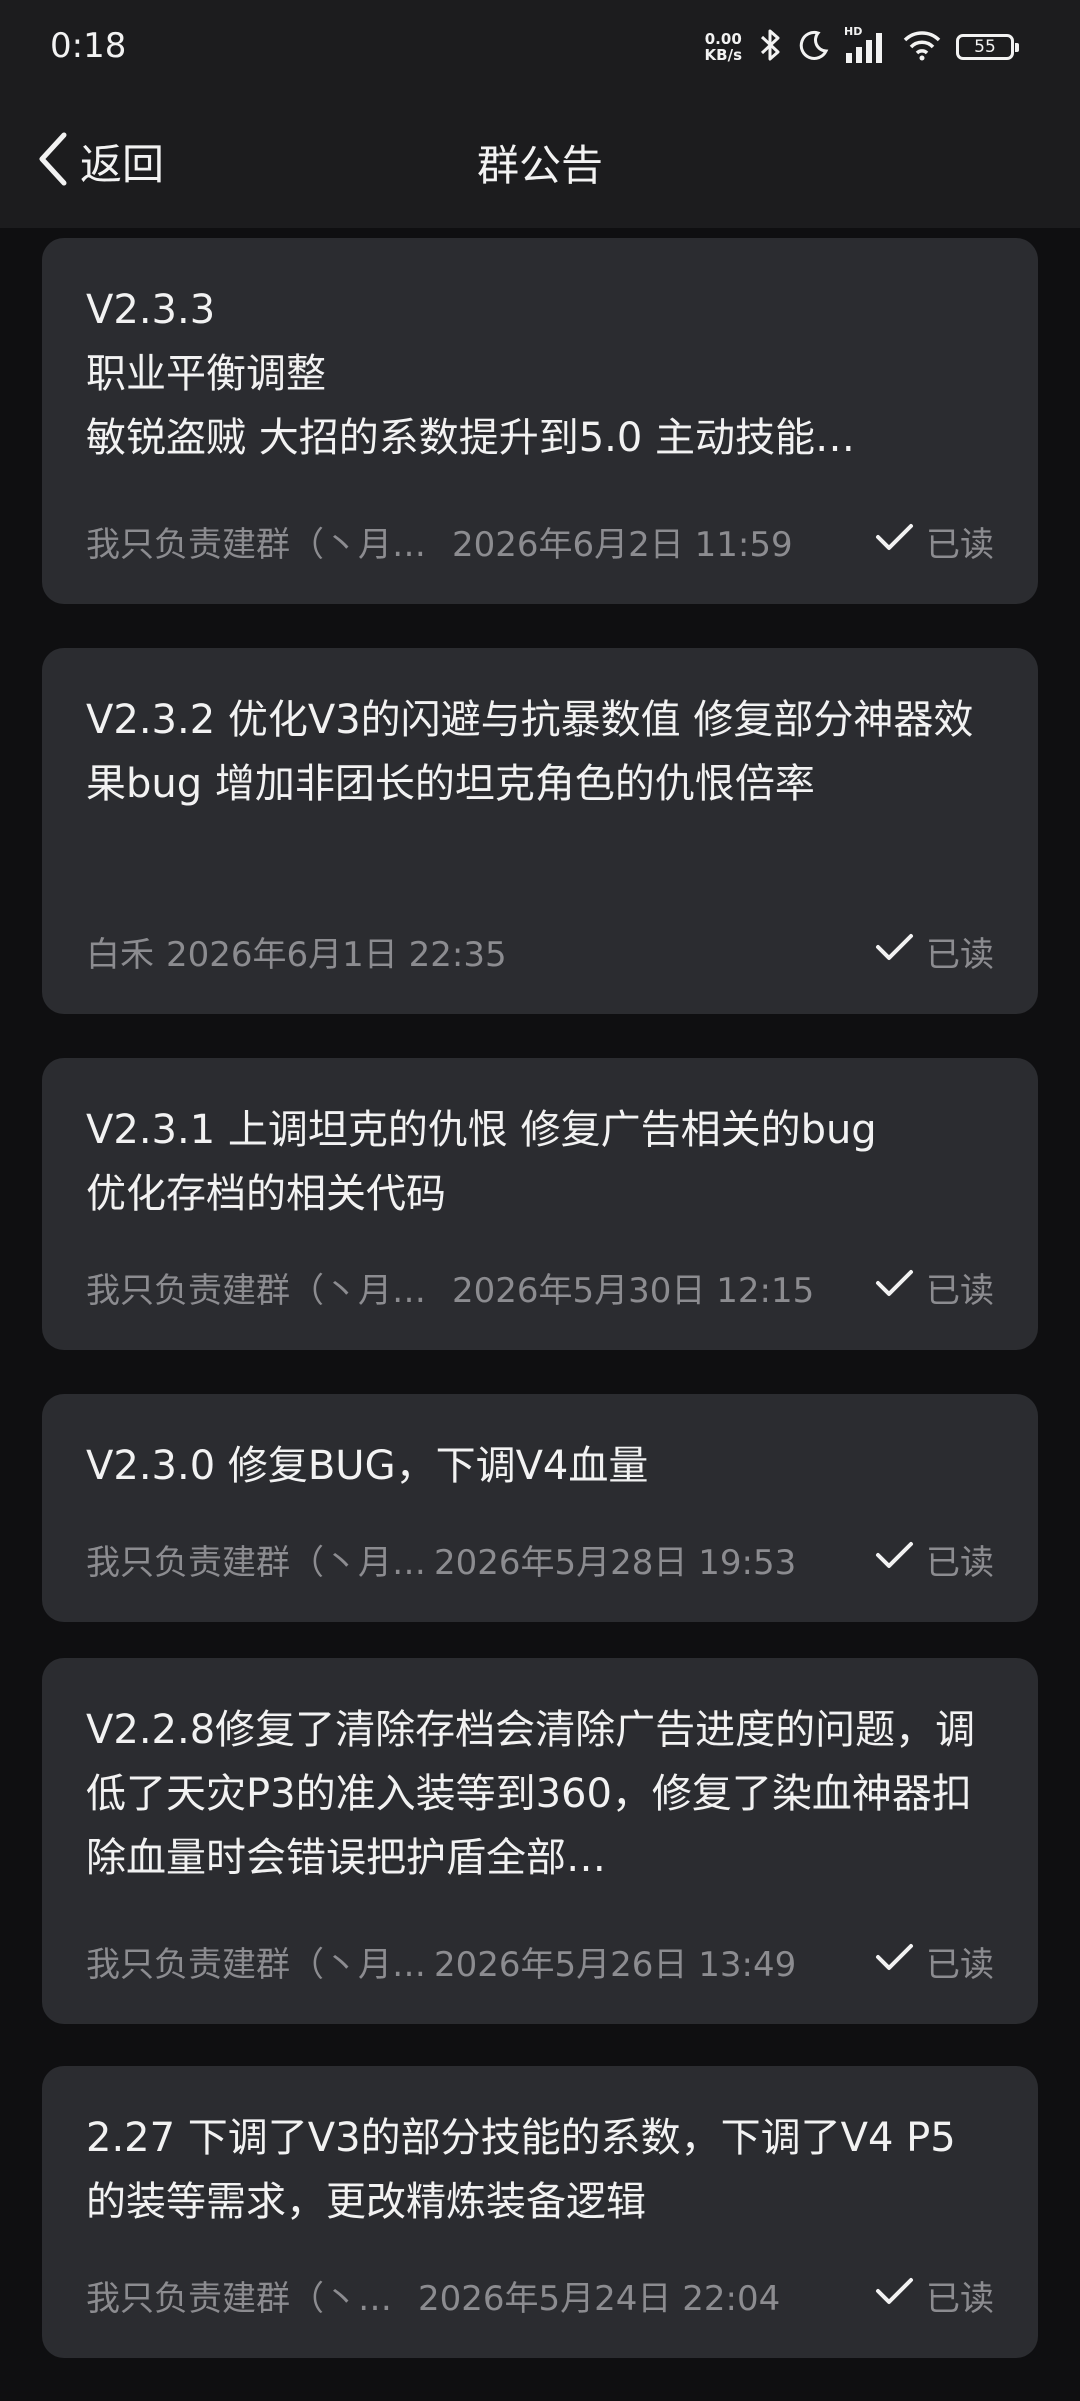 This screenshot has height=2401, width=1080. Describe the element at coordinates (367, 1466) in the screenshot. I see `announcement-text: V2.3.0 修复BUG，下调V4血量` at that location.